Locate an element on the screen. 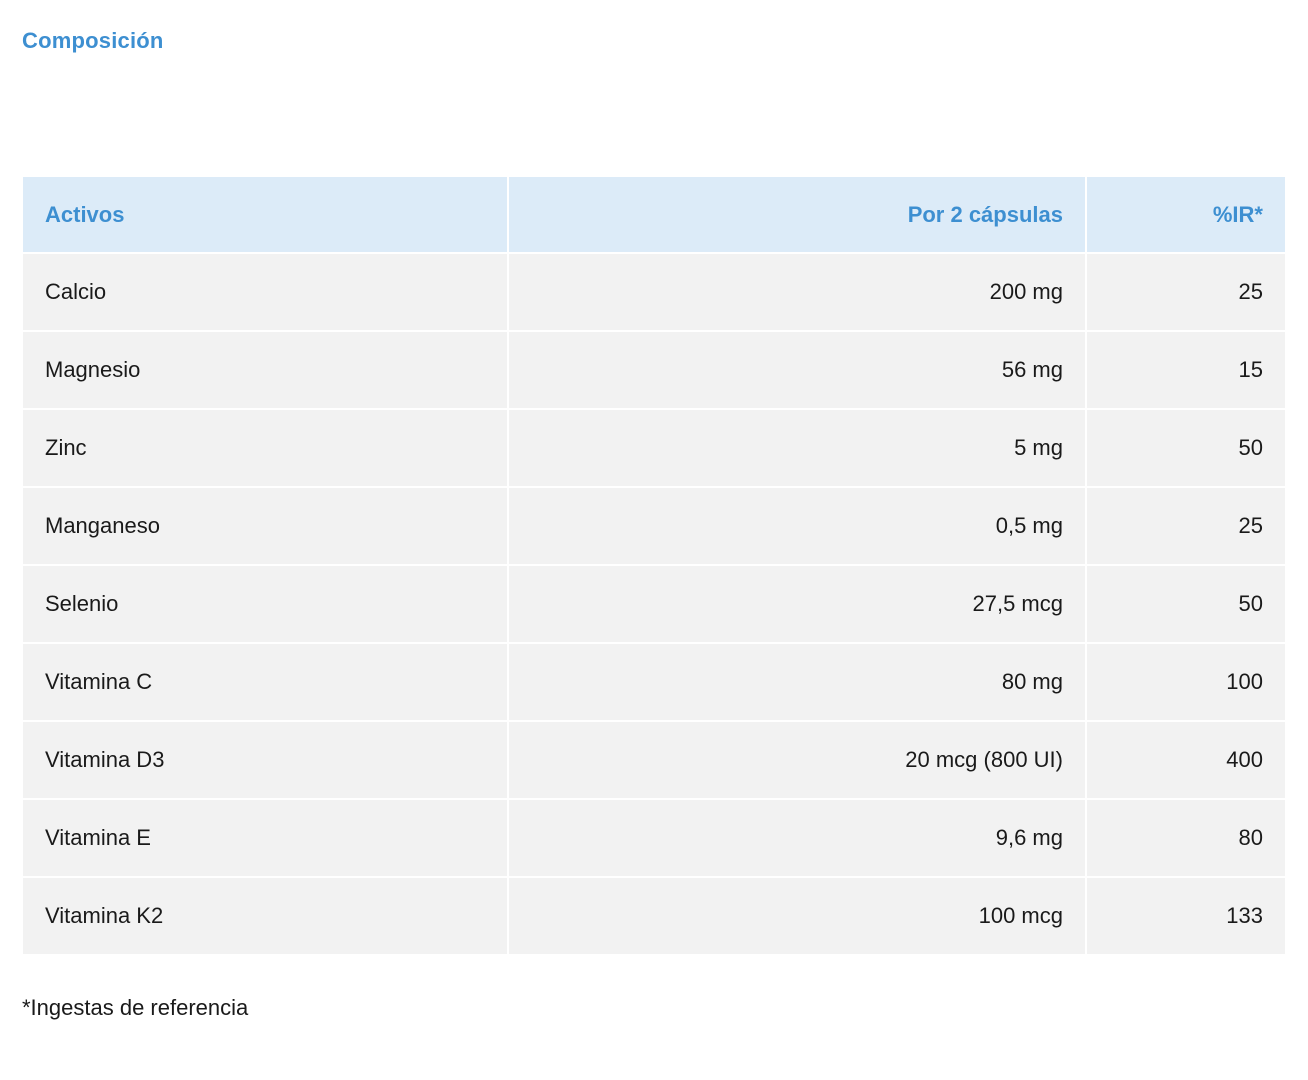 This screenshot has height=1080, width=1308. table-row: Manganeso 0,5 mg 25 is located at coordinates (654, 527).